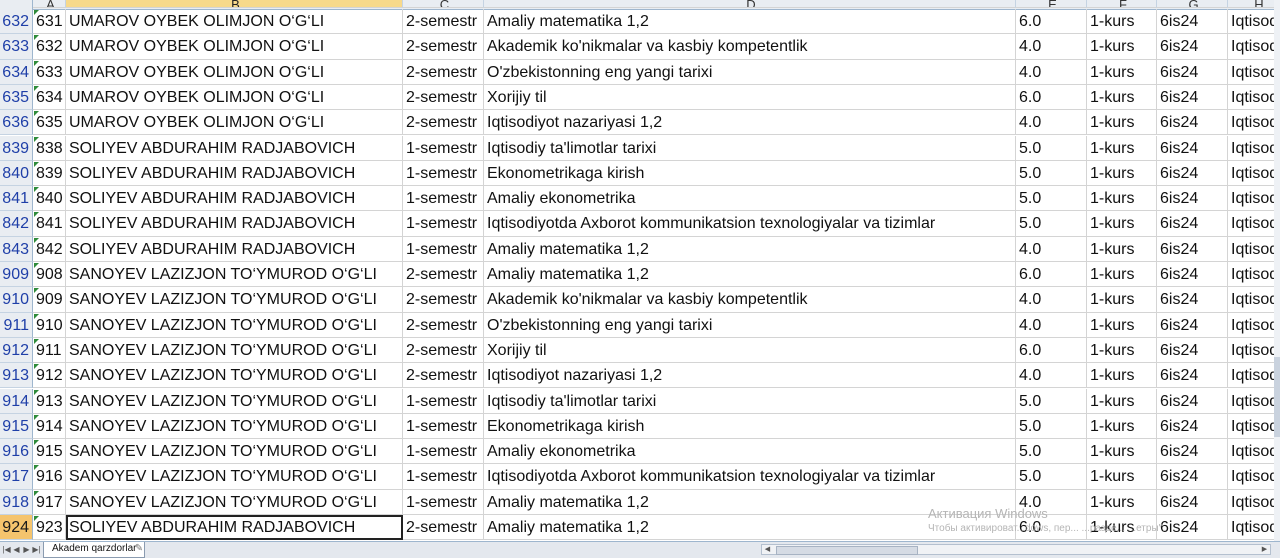 The height and width of the screenshot is (558, 1280). Describe the element at coordinates (16, 426) in the screenshot. I see `row-header: 915` at that location.